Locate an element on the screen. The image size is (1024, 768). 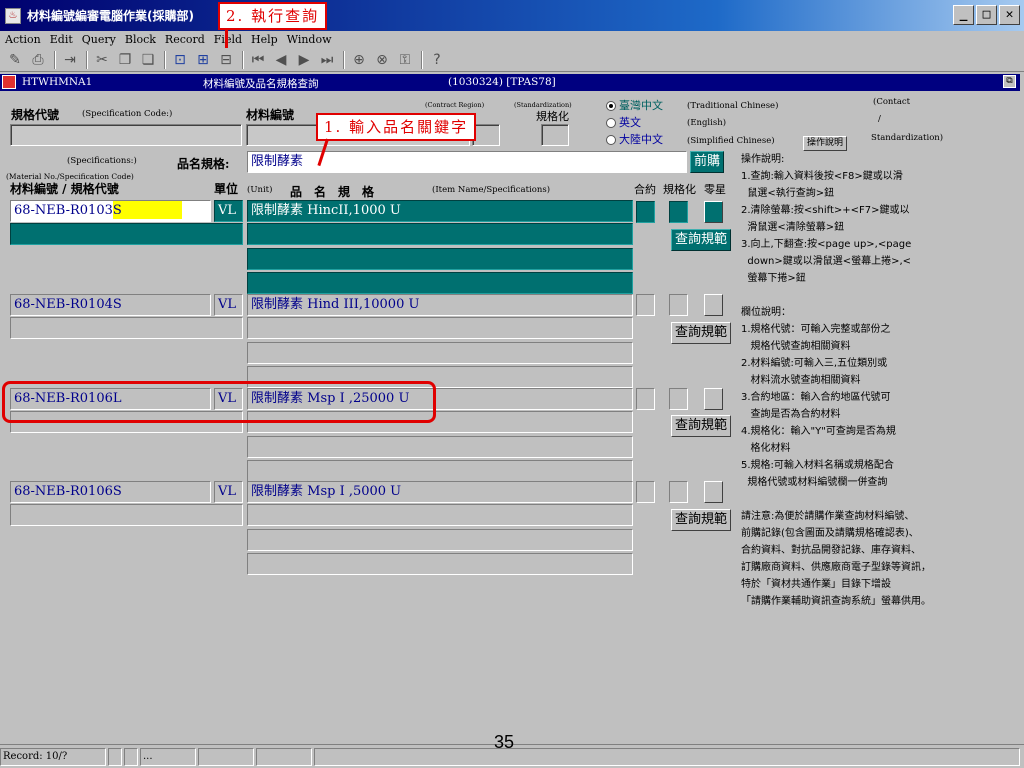
lock-record-icon: ⚿ is located at coordinates (405, 60).